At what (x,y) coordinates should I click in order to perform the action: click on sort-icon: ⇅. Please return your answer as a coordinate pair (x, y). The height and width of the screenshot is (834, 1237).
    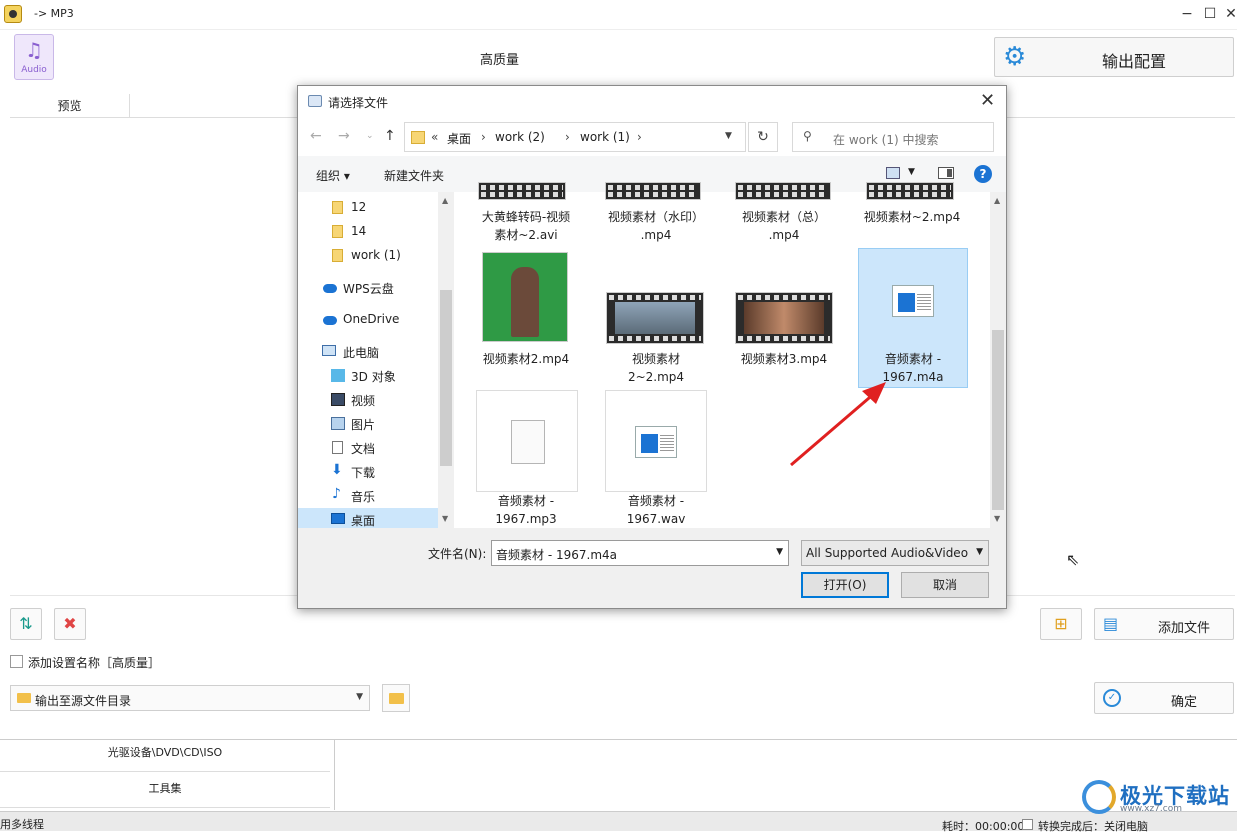
    Looking at the image, I should click on (26, 624).